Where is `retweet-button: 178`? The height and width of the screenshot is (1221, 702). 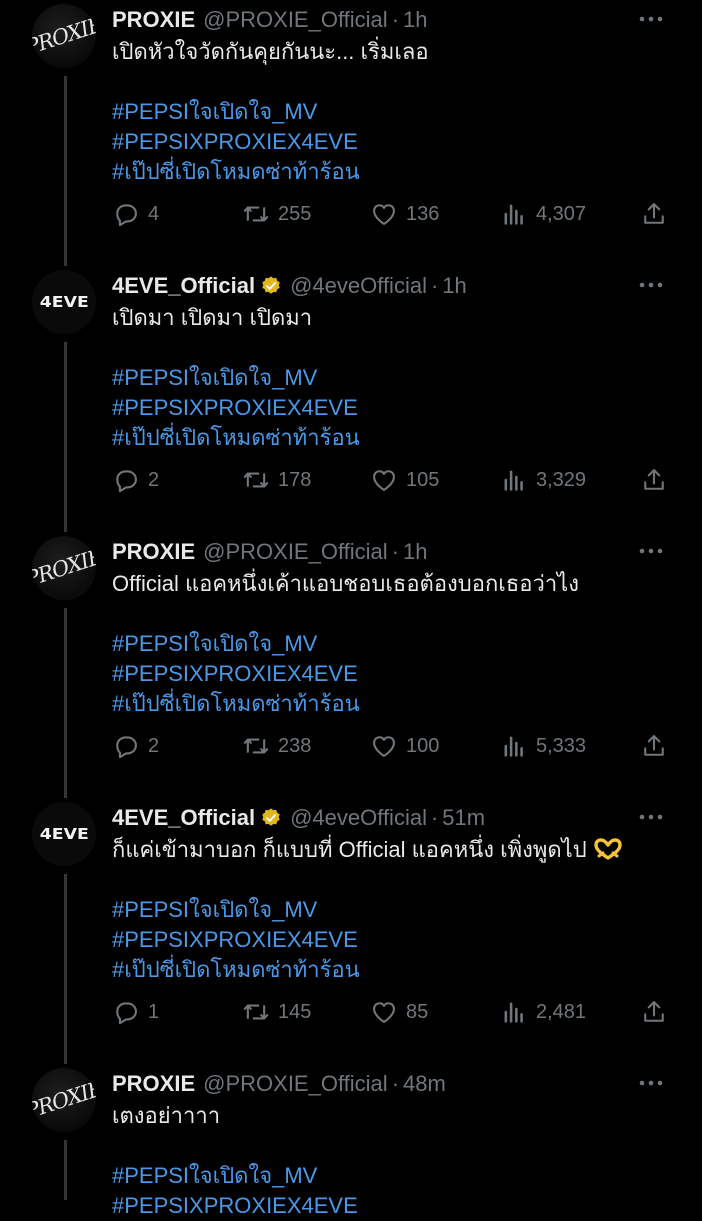
retweet-button: 178 is located at coordinates (276, 480).